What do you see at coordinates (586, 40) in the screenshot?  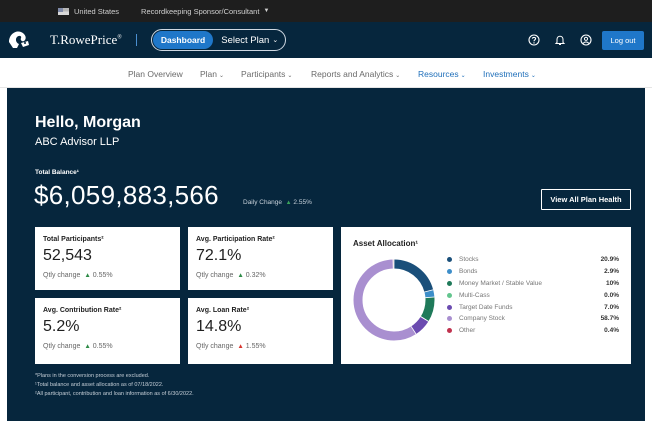 I see `user-profile-icon` at bounding box center [586, 40].